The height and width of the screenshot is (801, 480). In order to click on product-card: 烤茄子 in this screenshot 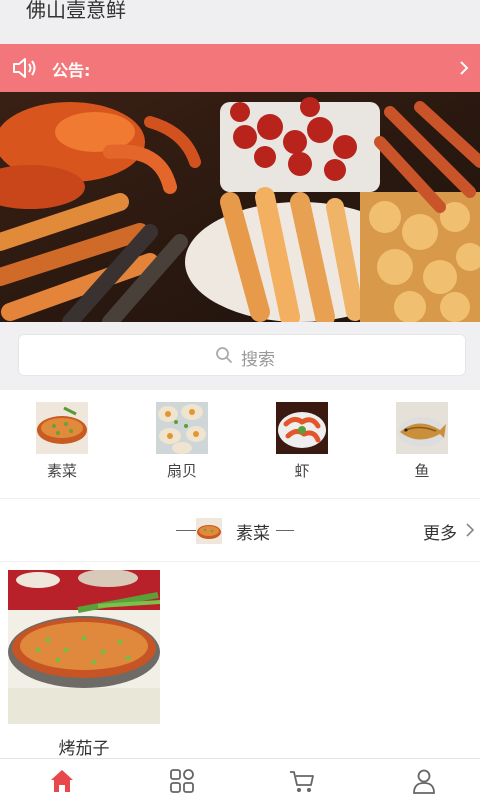, I will do `click(84, 664)`.